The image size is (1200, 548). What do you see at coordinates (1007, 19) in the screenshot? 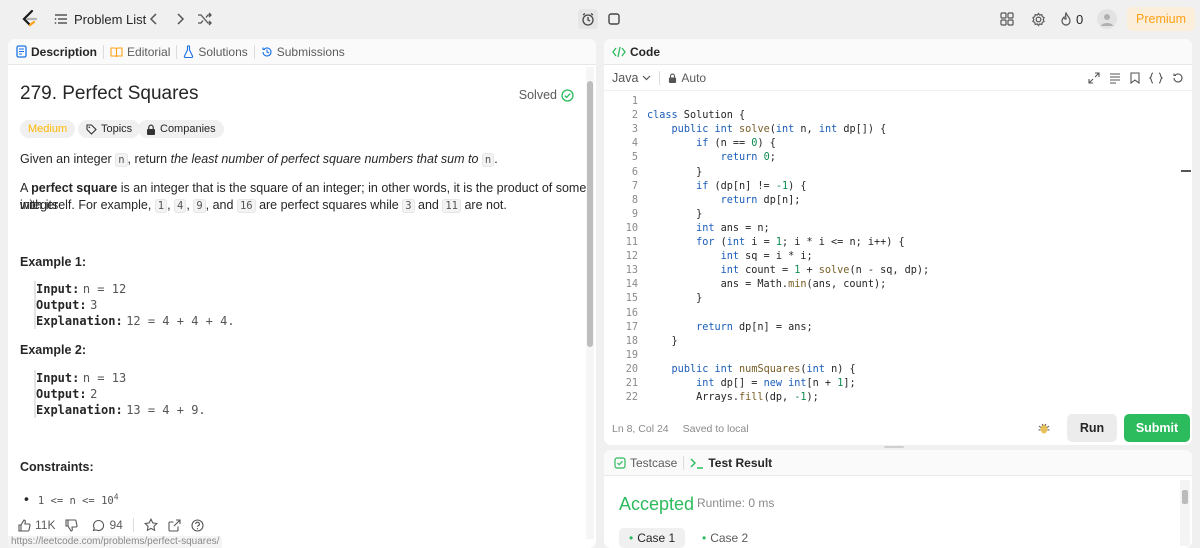
I see `layout-button` at bounding box center [1007, 19].